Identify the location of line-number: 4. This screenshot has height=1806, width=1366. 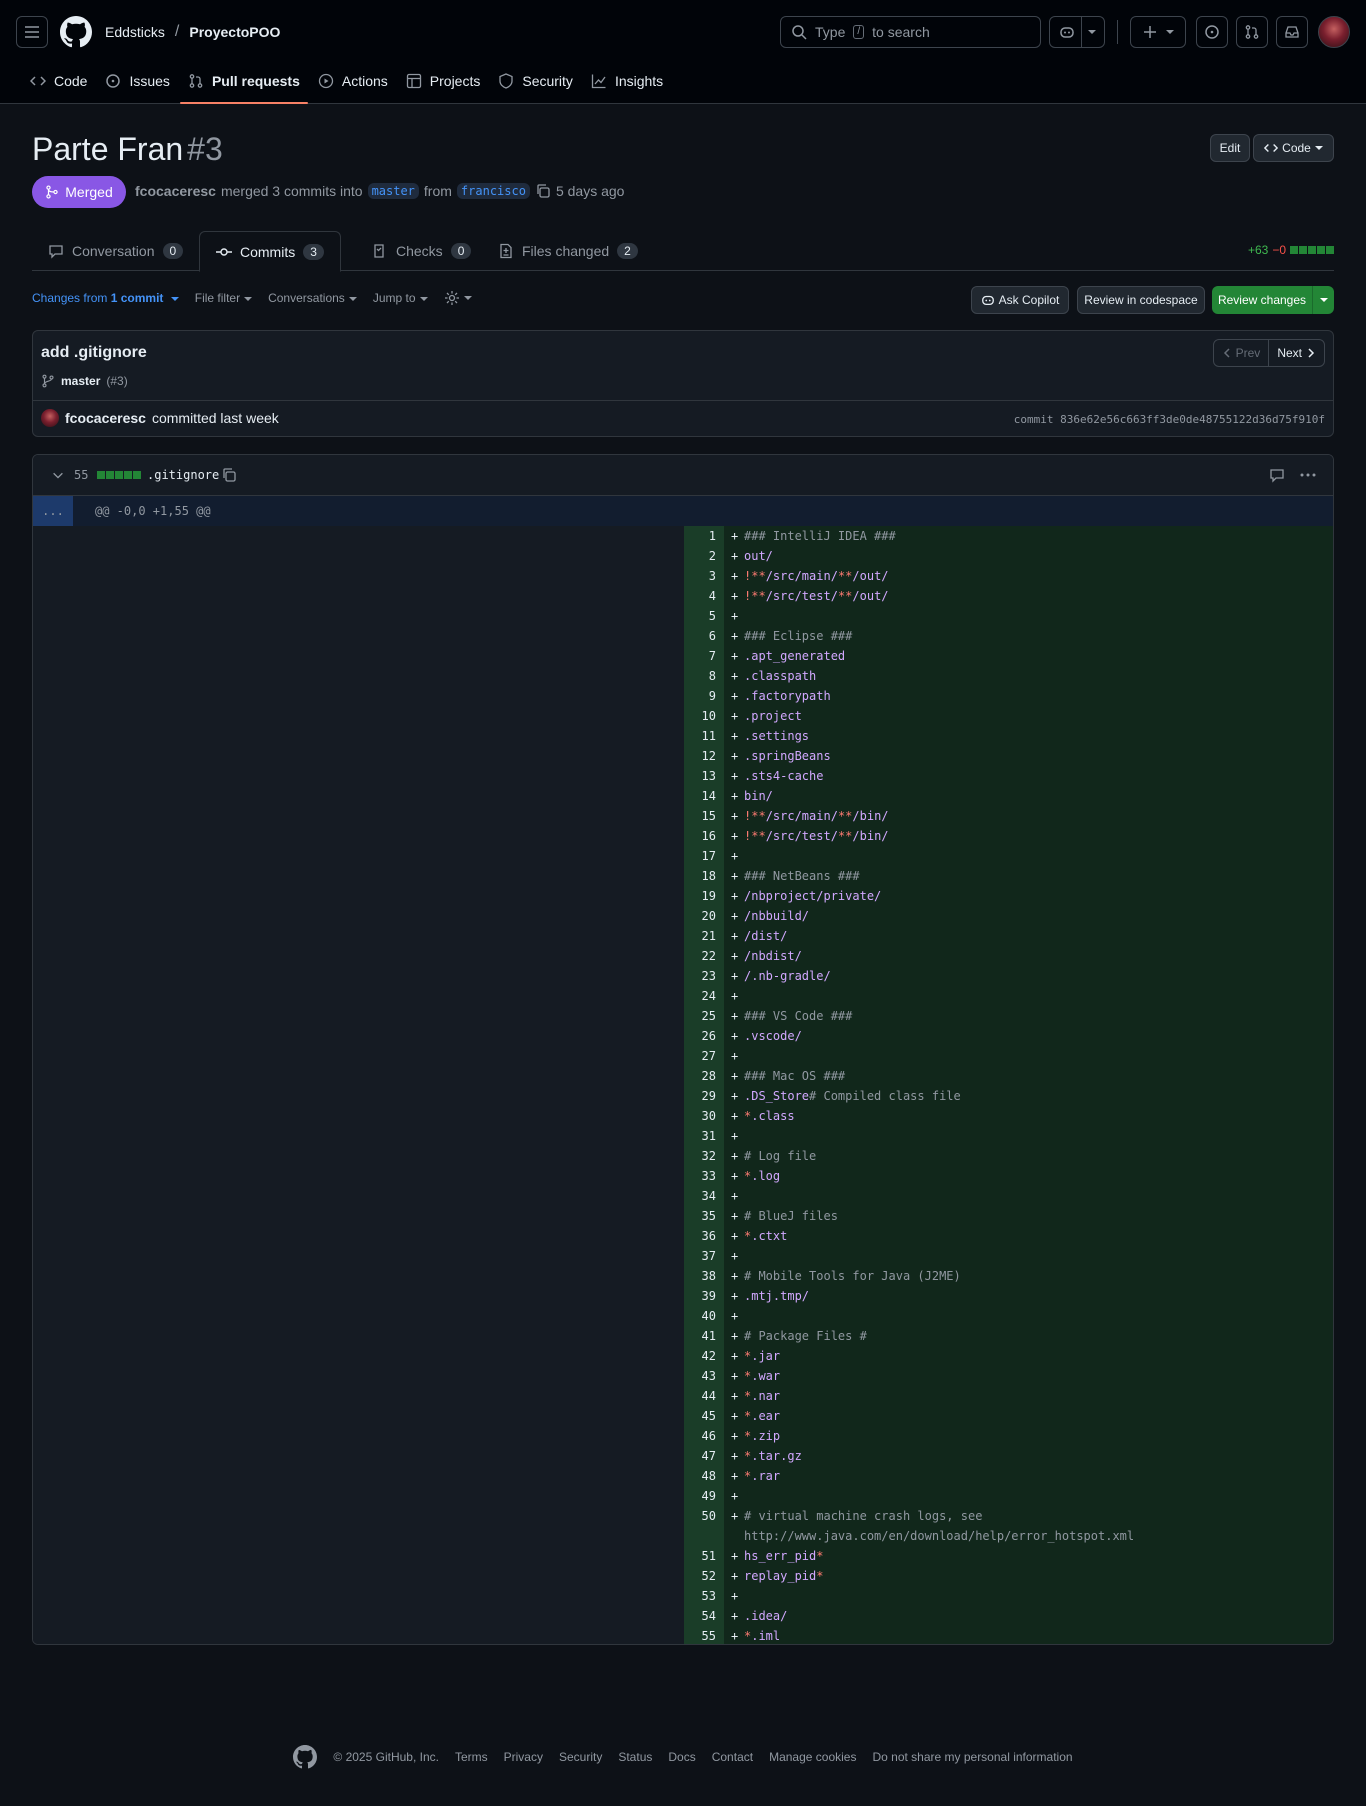
(704, 596).